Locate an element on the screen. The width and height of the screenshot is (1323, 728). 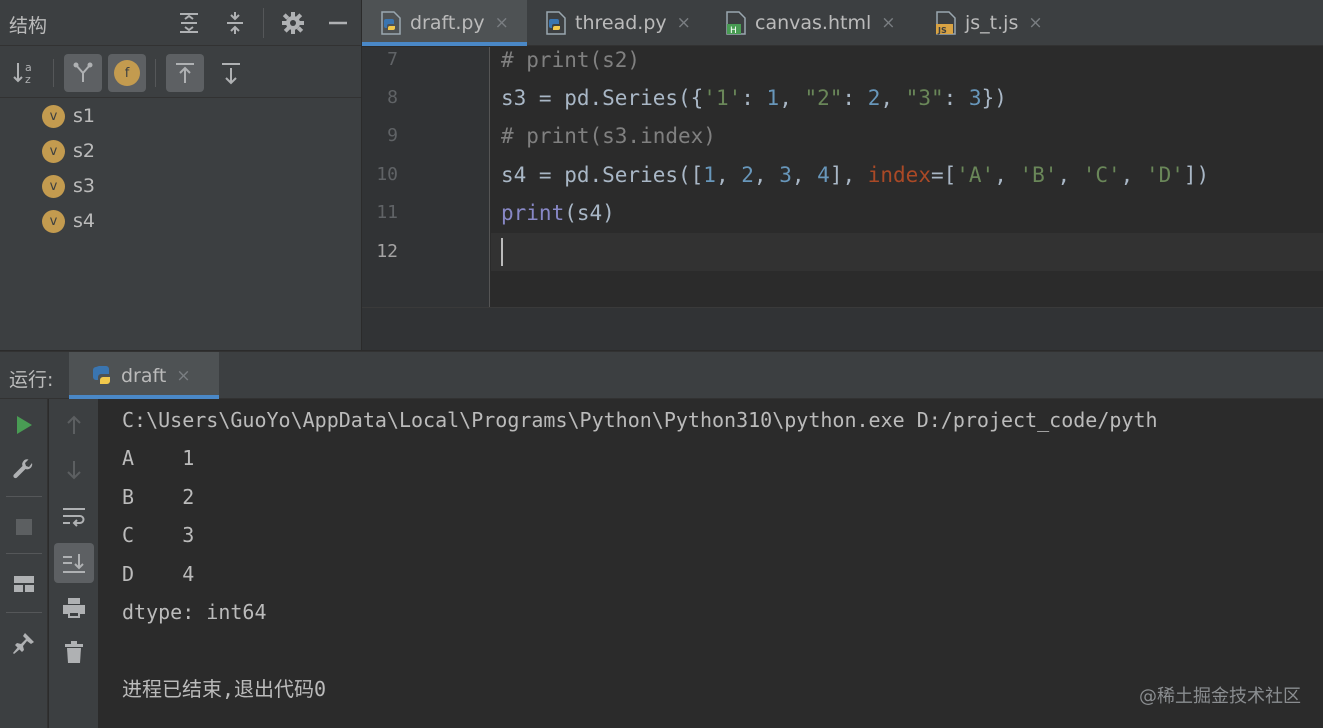
run-panel-header: 运行: draft × is located at coordinates (661, 375).